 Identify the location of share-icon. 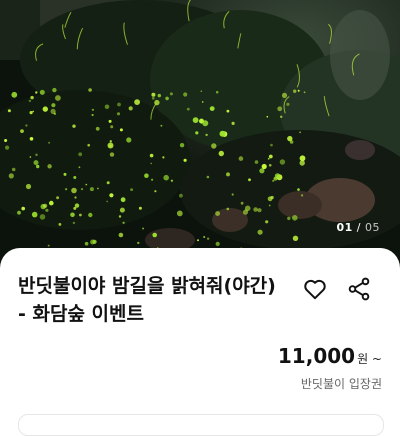
(359, 289).